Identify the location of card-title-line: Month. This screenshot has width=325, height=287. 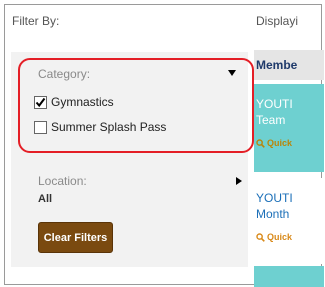
(273, 214).